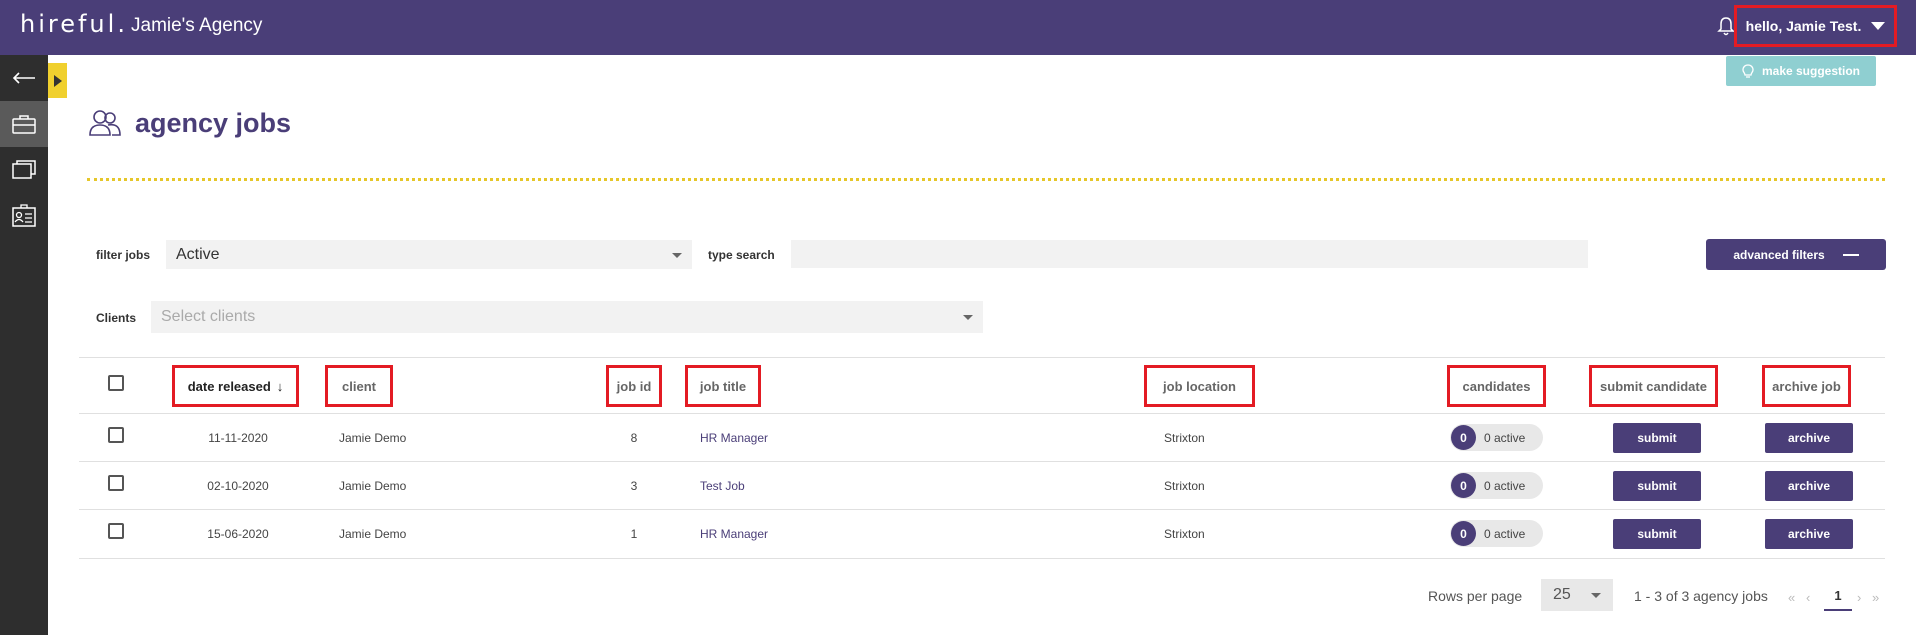 This screenshot has height=635, width=1916. I want to click on header-submit-candidate-label: submit candidate, so click(1653, 386).